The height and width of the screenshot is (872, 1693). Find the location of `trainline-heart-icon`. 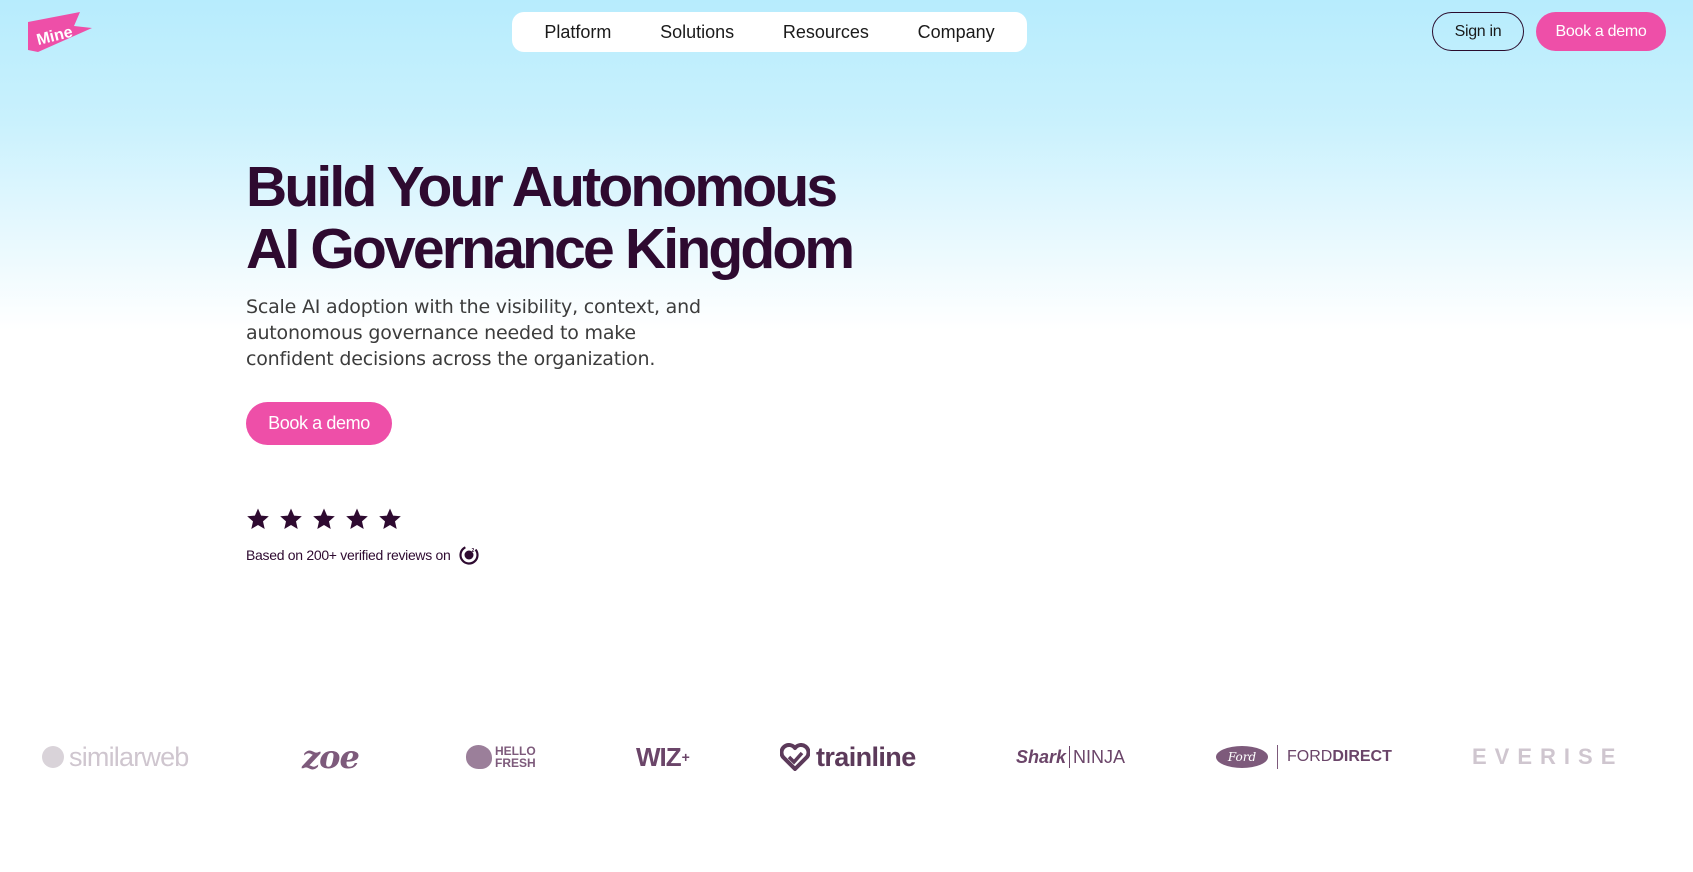

trainline-heart-icon is located at coordinates (795, 757).